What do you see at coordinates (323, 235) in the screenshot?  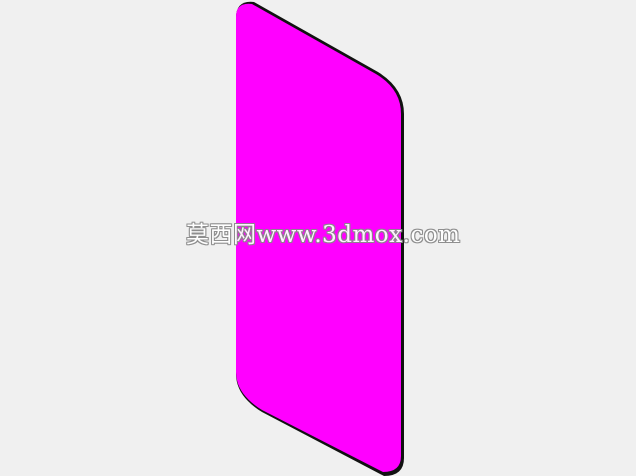 I see `watermark-text: 莫西网www.3dmox.com` at bounding box center [323, 235].